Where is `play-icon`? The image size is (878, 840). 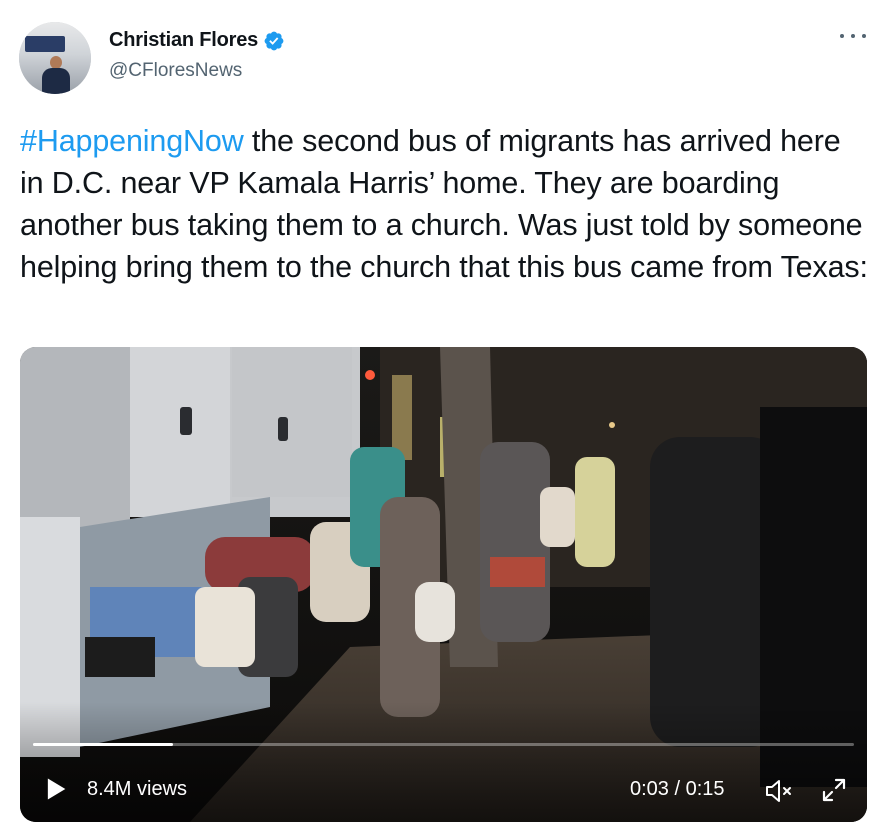
play-icon is located at coordinates (56, 789).